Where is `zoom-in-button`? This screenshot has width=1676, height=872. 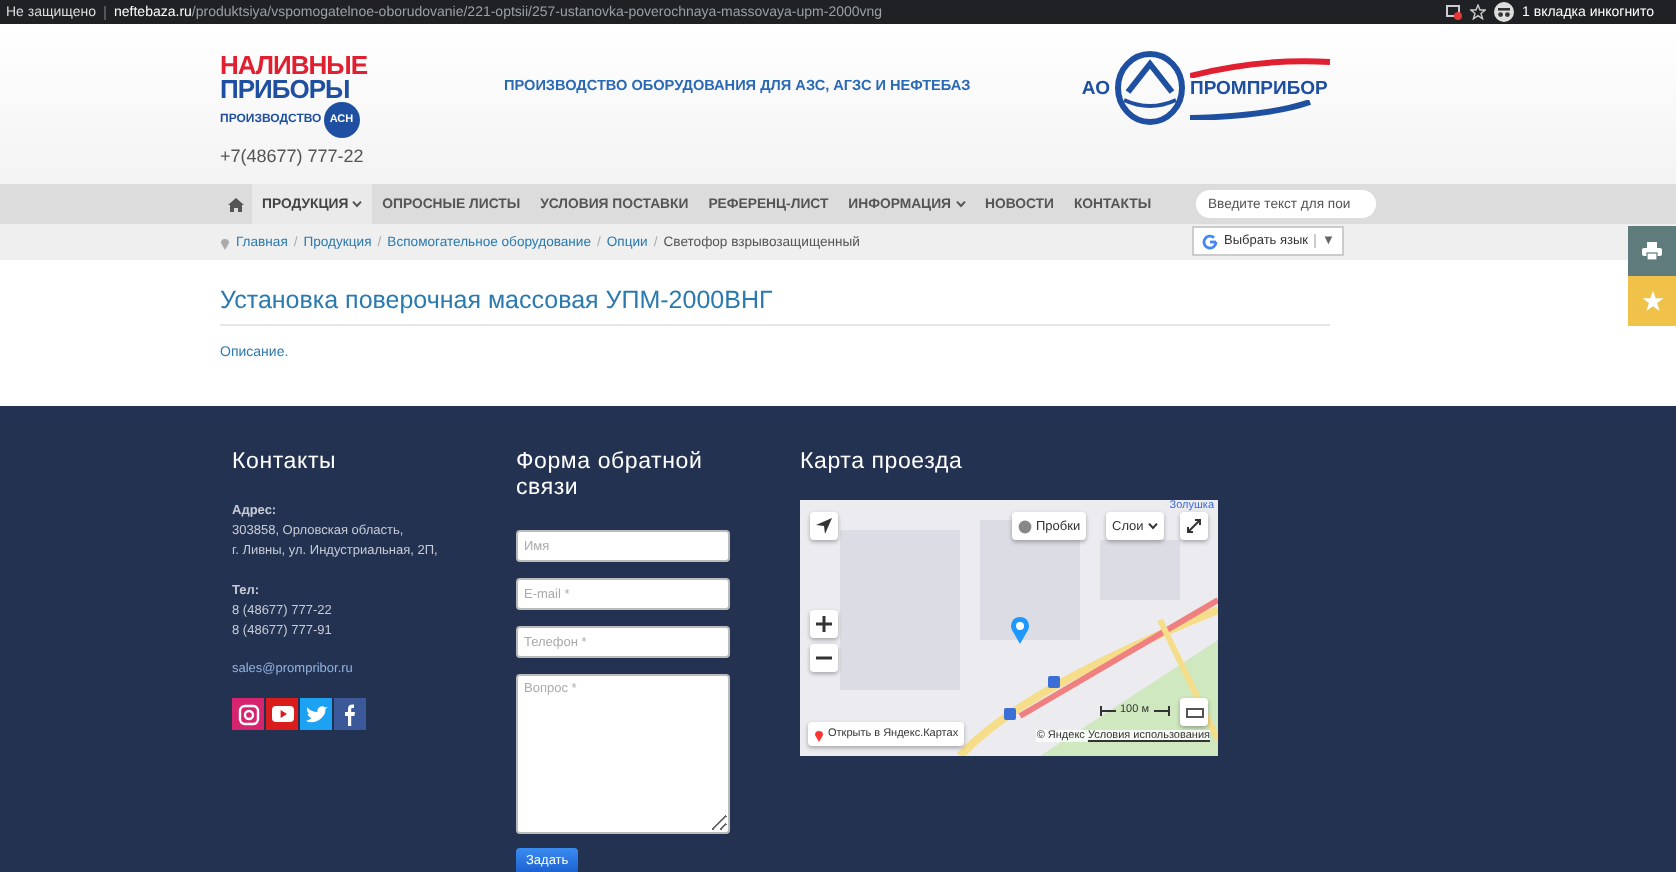 zoom-in-button is located at coordinates (824, 624).